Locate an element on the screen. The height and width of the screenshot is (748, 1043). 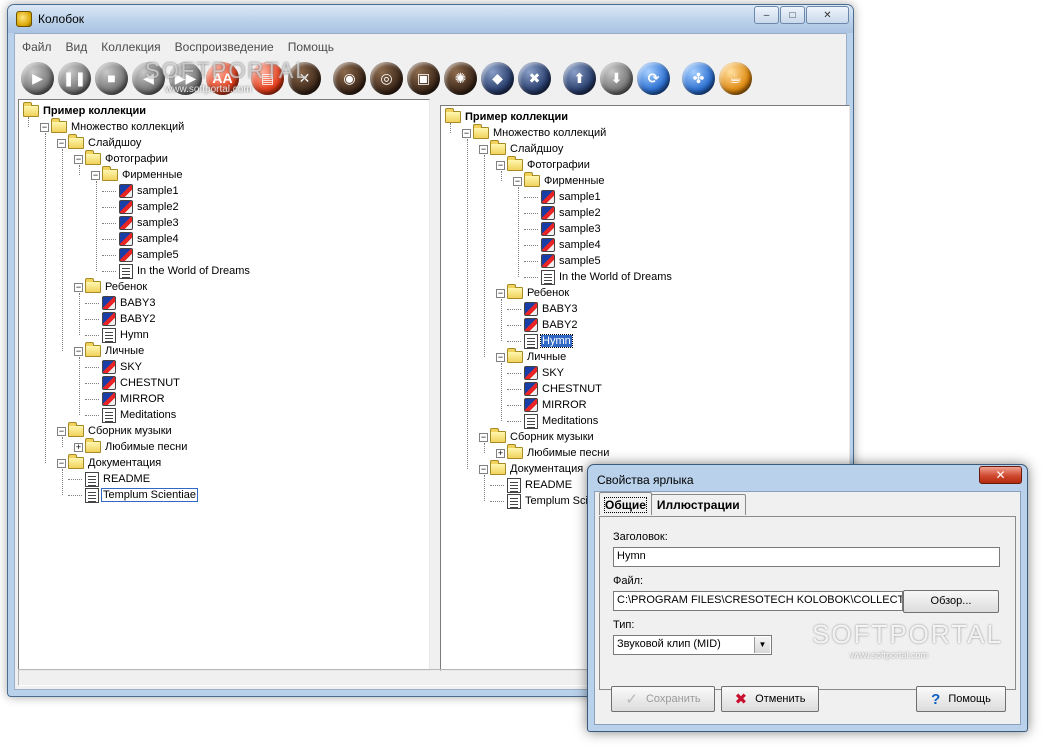
ring-button: ◉ is located at coordinates (349, 78).